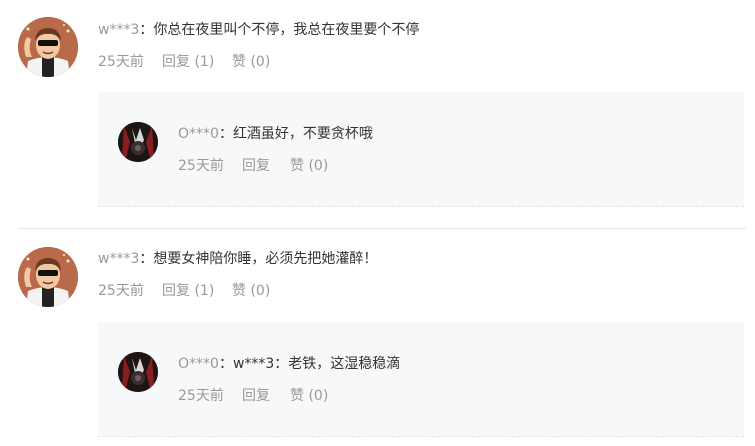 The height and width of the screenshot is (446, 755). Describe the element at coordinates (302, 134) in the screenshot. I see `reply-content: 红酒虽好，不要贪杯哦` at that location.